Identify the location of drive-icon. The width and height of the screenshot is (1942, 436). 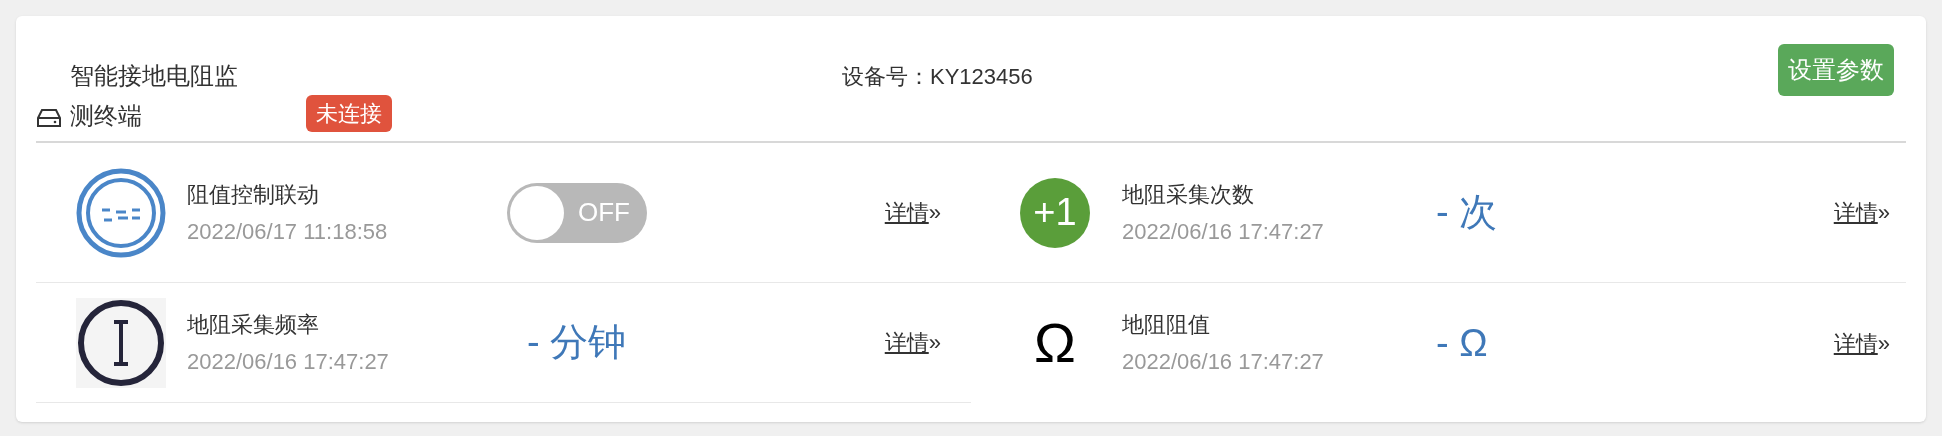
(49, 118).